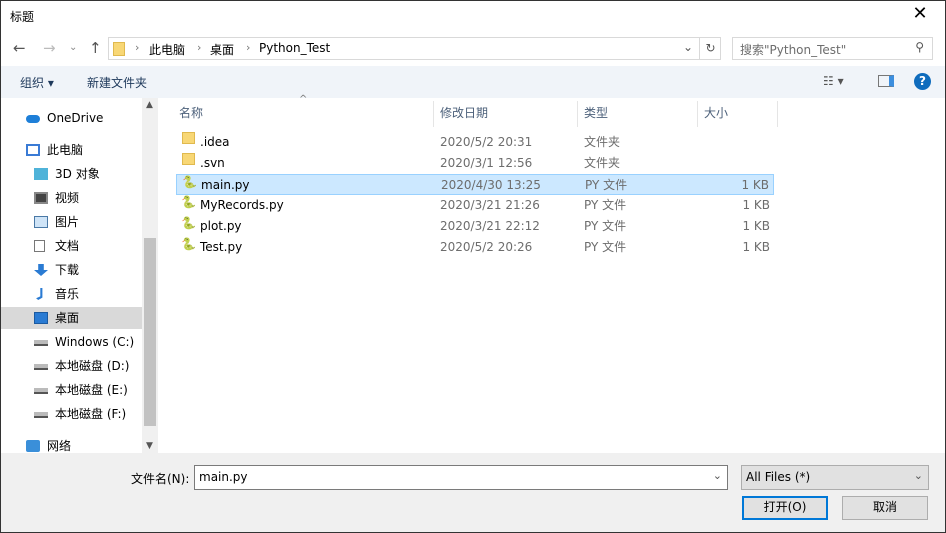  I want to click on music-icon, so click(39, 294).